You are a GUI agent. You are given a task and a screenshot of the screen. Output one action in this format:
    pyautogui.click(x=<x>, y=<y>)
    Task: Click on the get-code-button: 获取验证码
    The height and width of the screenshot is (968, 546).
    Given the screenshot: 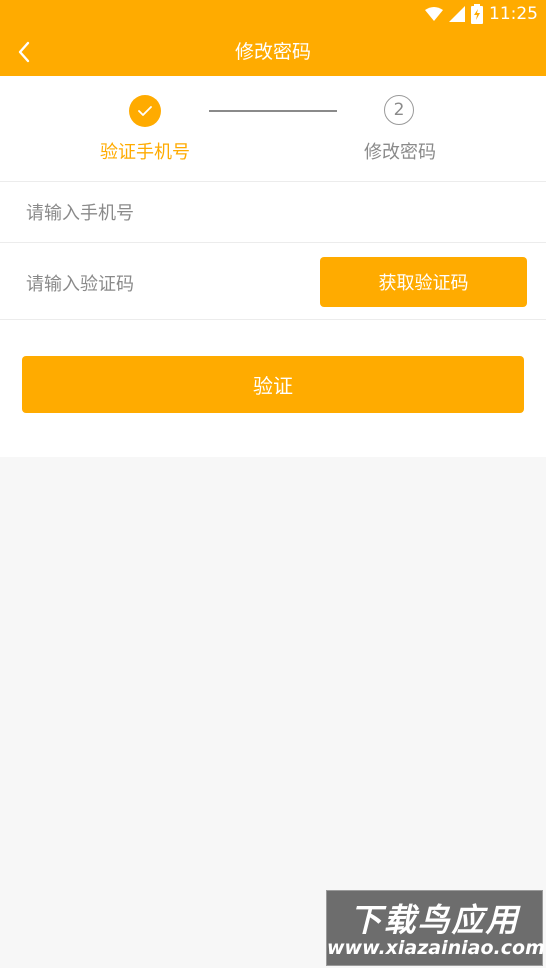 What is the action you would take?
    pyautogui.click(x=423, y=282)
    